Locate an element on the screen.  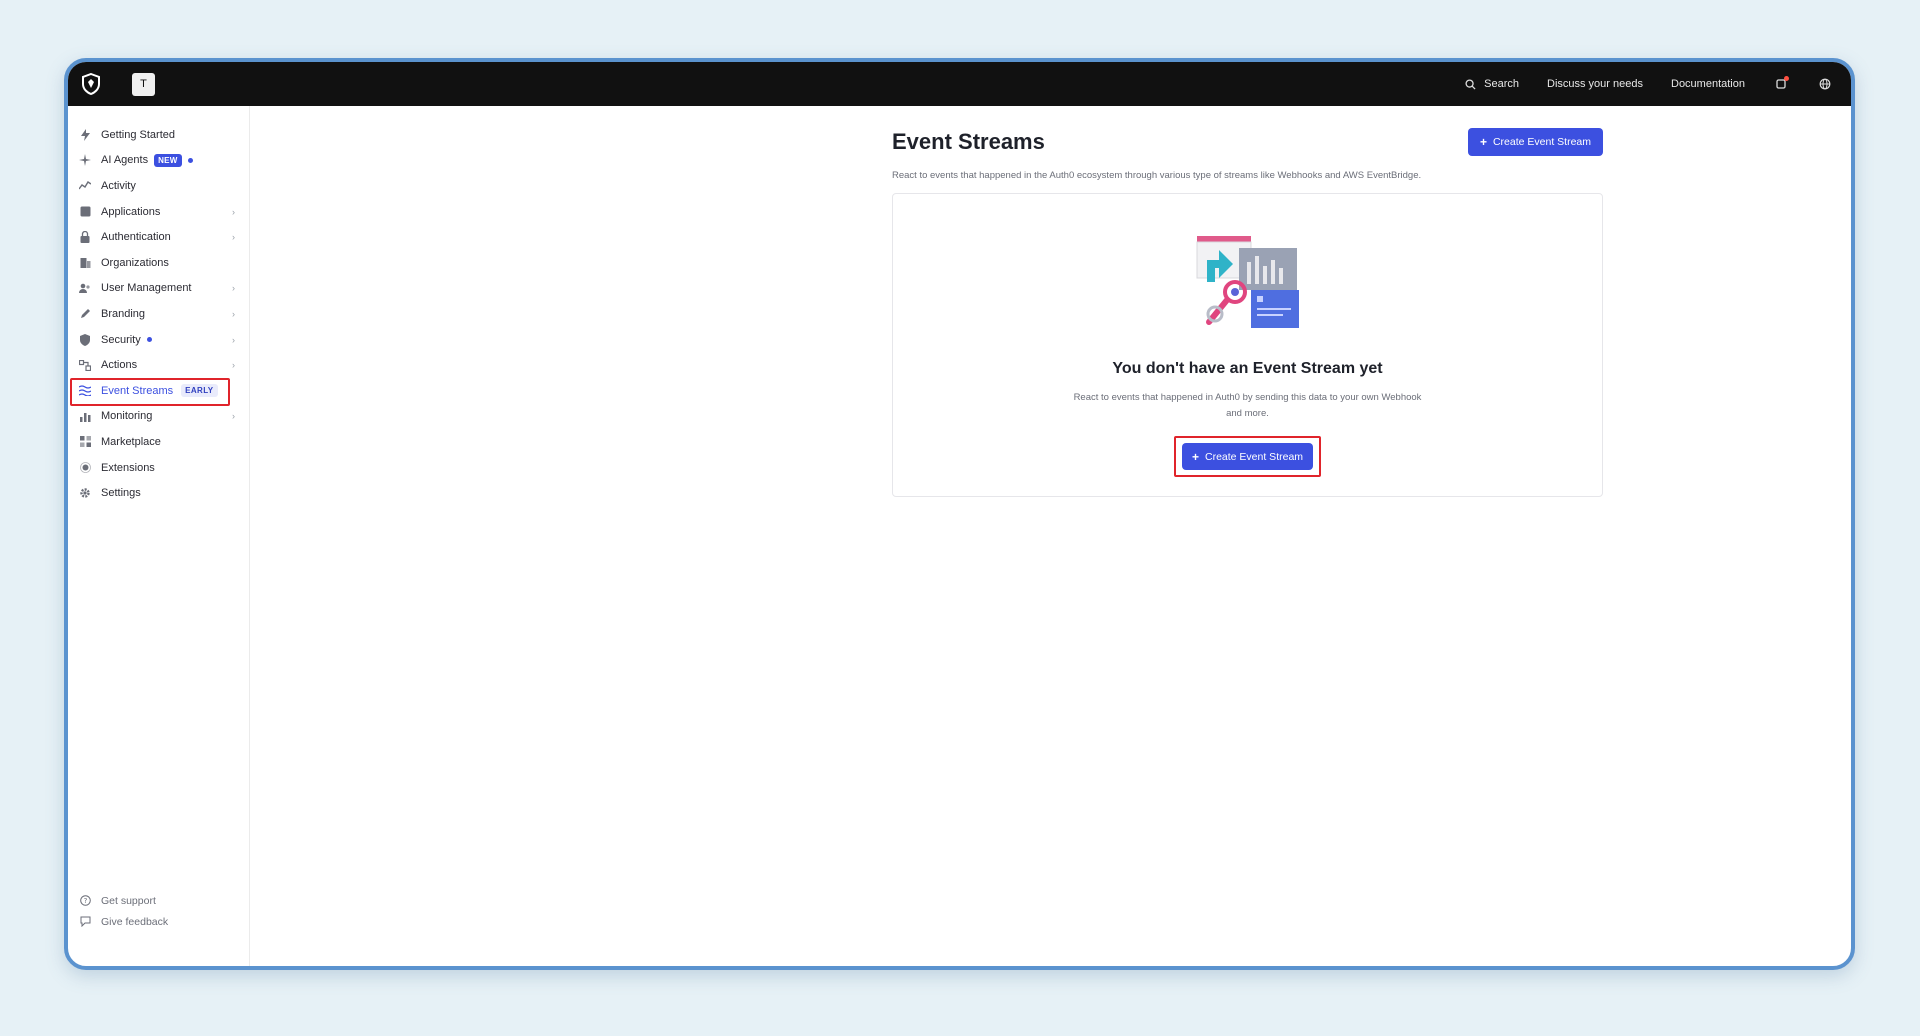
sidebar-item-user-management: User Management › is located at coordinates (158, 289).